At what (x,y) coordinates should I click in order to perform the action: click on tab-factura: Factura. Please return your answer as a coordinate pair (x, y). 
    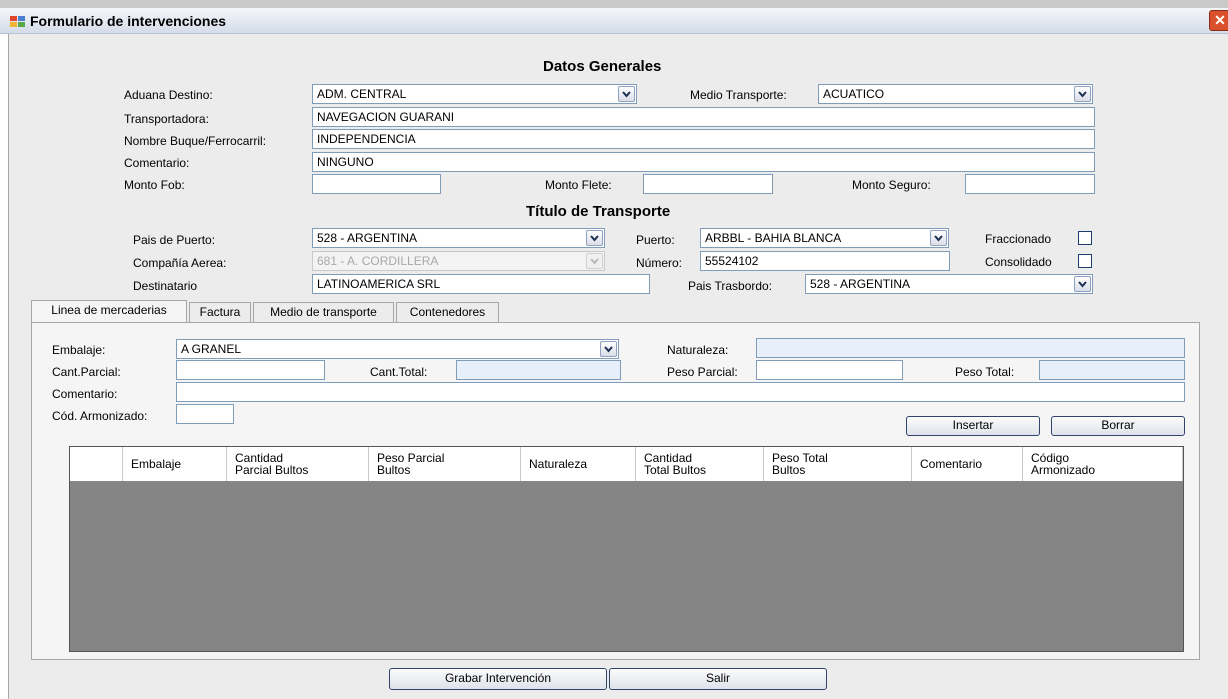
    Looking at the image, I should click on (220, 312).